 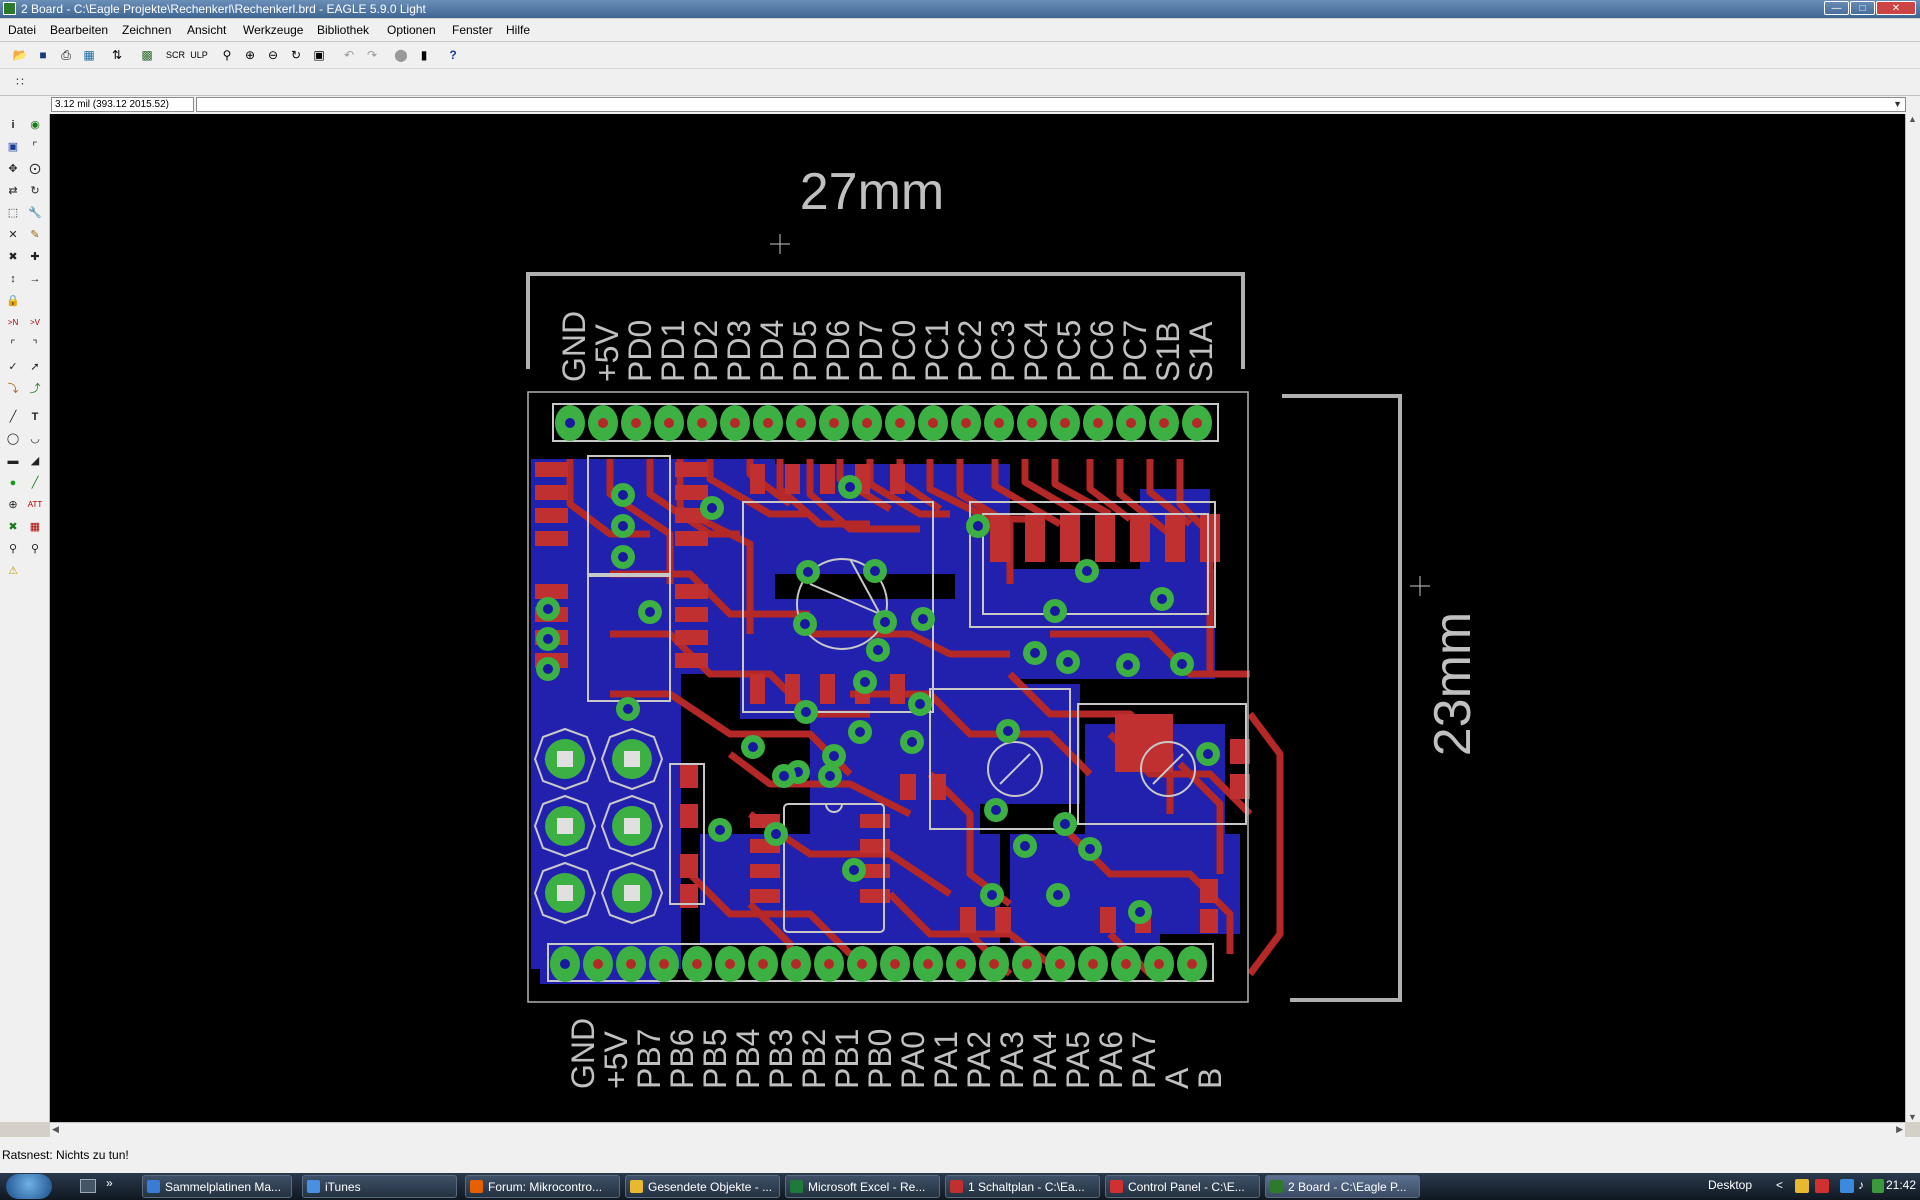 I want to click on zoom-fit-icon: ⚲, so click(x=227, y=55).